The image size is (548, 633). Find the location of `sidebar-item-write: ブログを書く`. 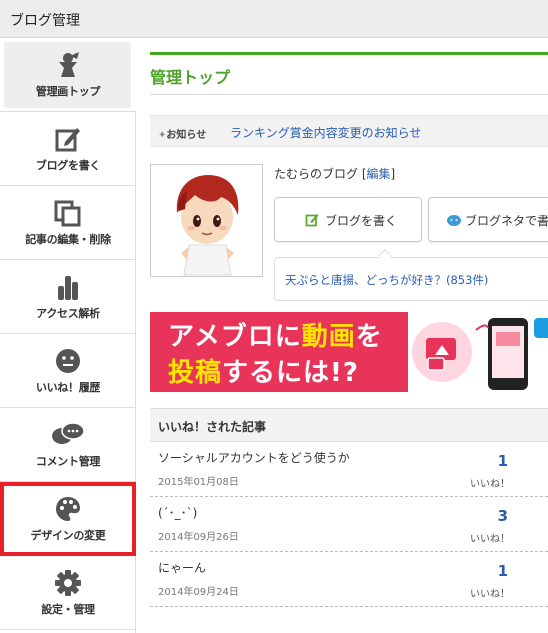

sidebar-item-write: ブログを書く is located at coordinates (68, 149).